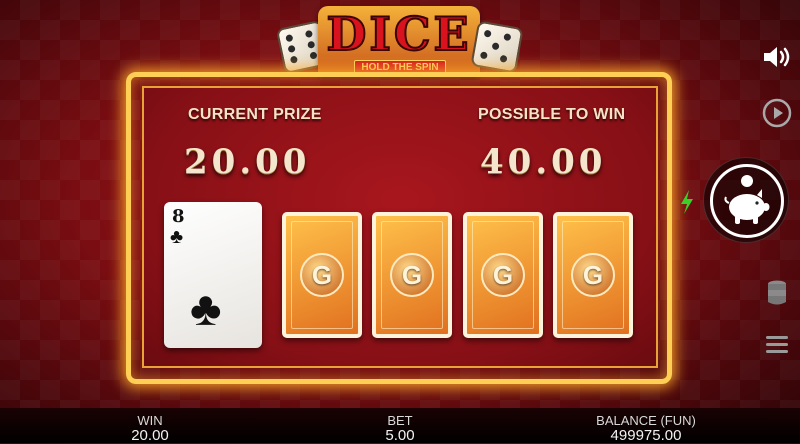 This screenshot has height=444, width=800. I want to click on balance-label: BALANCE (FUN), so click(646, 420).